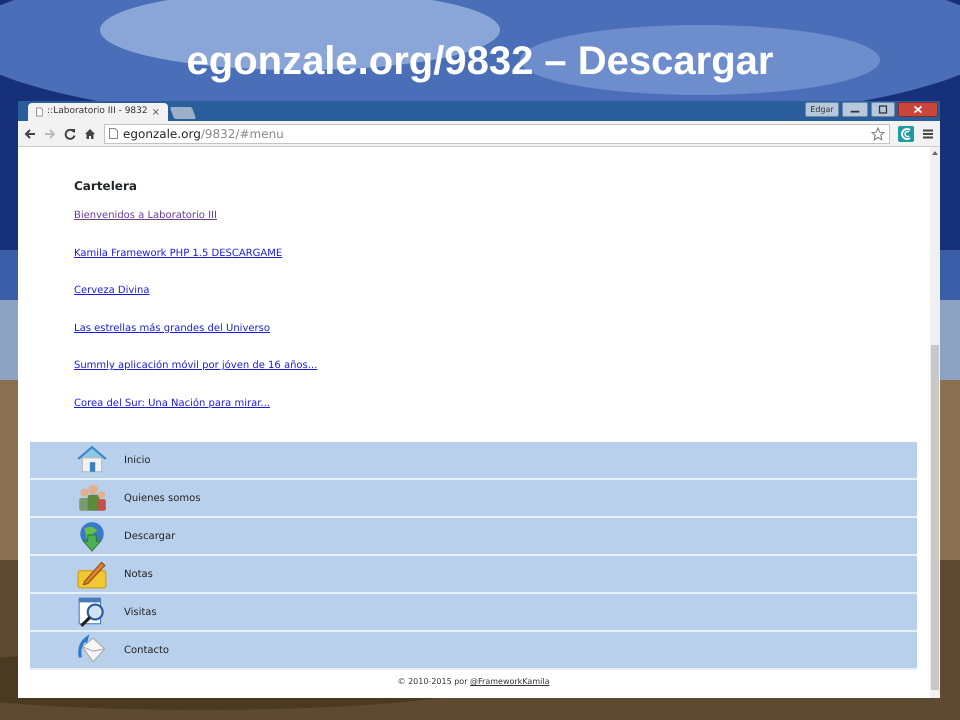 The height and width of the screenshot is (720, 960). What do you see at coordinates (98, 112) in the screenshot?
I see `browser-tab: ::Laboratorio III - 9832 ×` at bounding box center [98, 112].